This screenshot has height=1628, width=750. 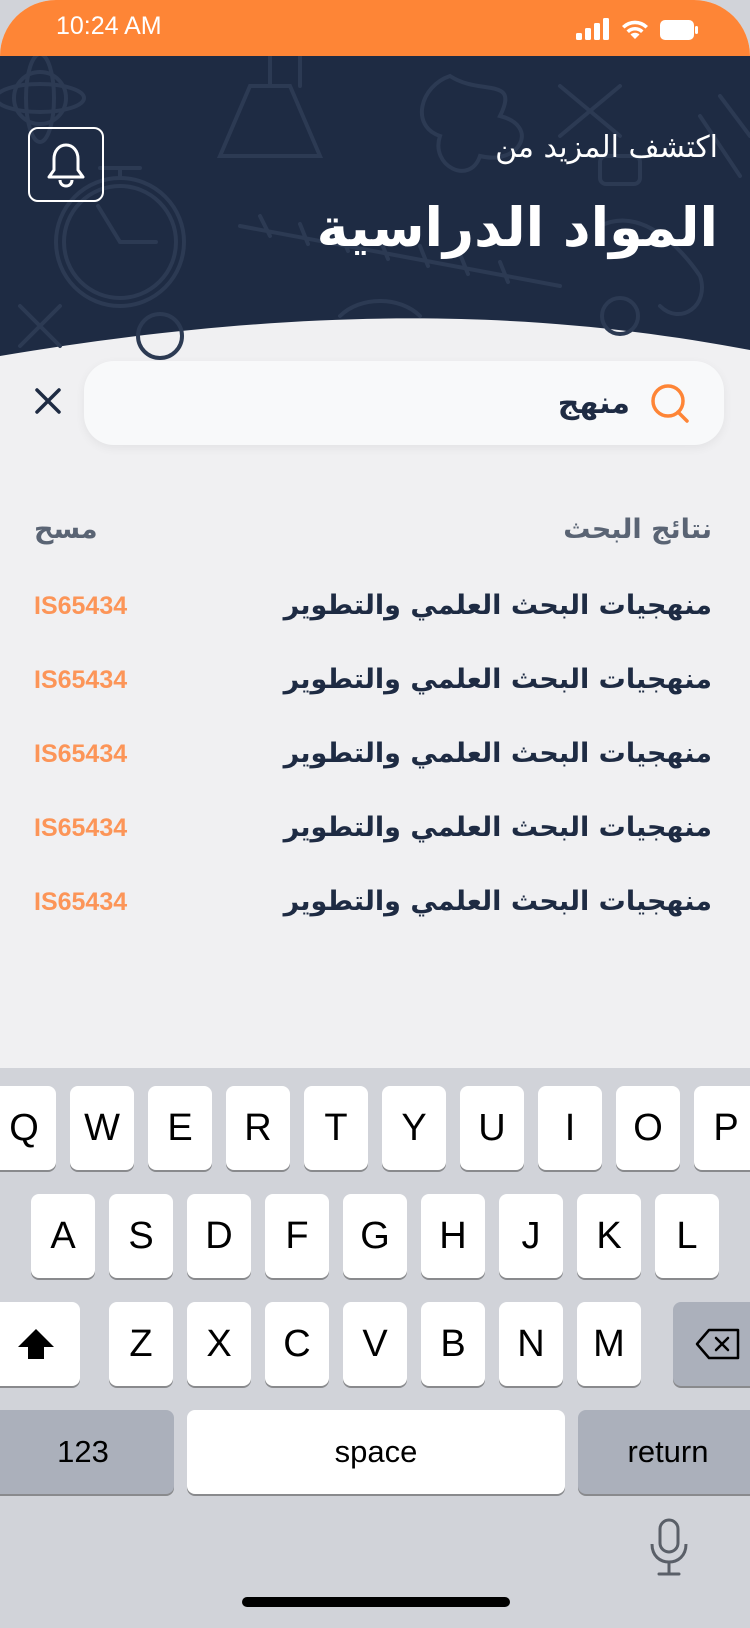 What do you see at coordinates (670, 403) in the screenshot?
I see `search-icon` at bounding box center [670, 403].